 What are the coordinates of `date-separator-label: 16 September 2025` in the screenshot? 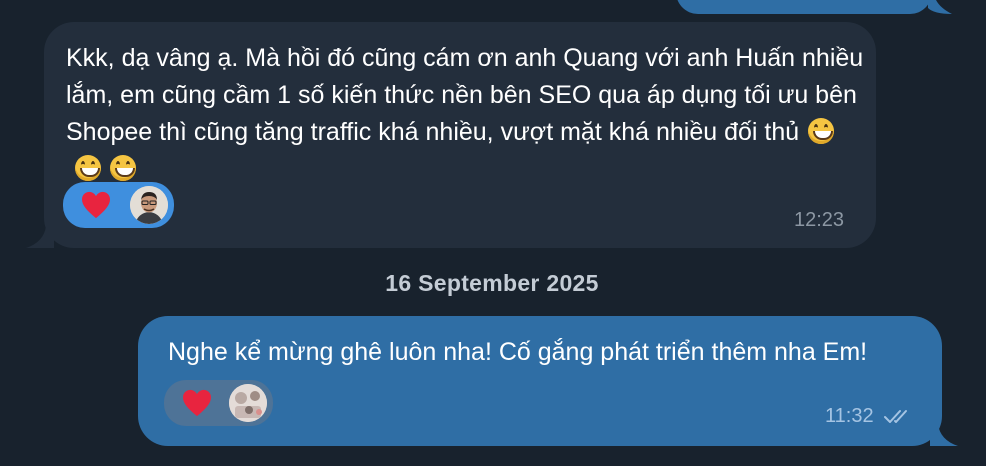 It's located at (492, 283).